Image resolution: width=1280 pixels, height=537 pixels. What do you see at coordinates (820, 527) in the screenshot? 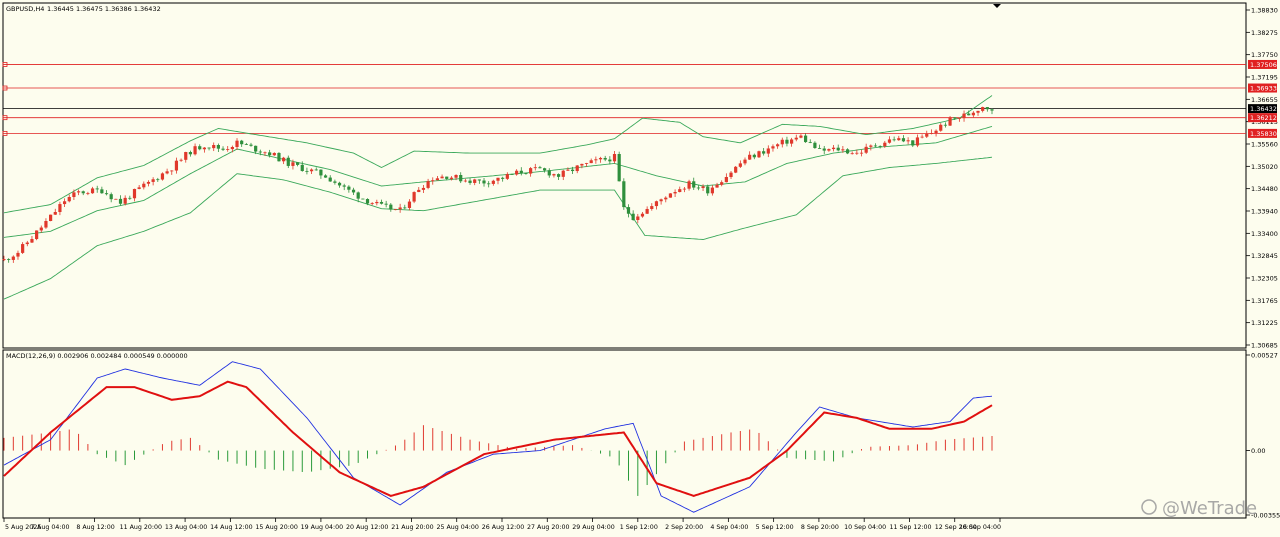
I see `time-tick-label: 8 Sep 20:00` at bounding box center [820, 527].